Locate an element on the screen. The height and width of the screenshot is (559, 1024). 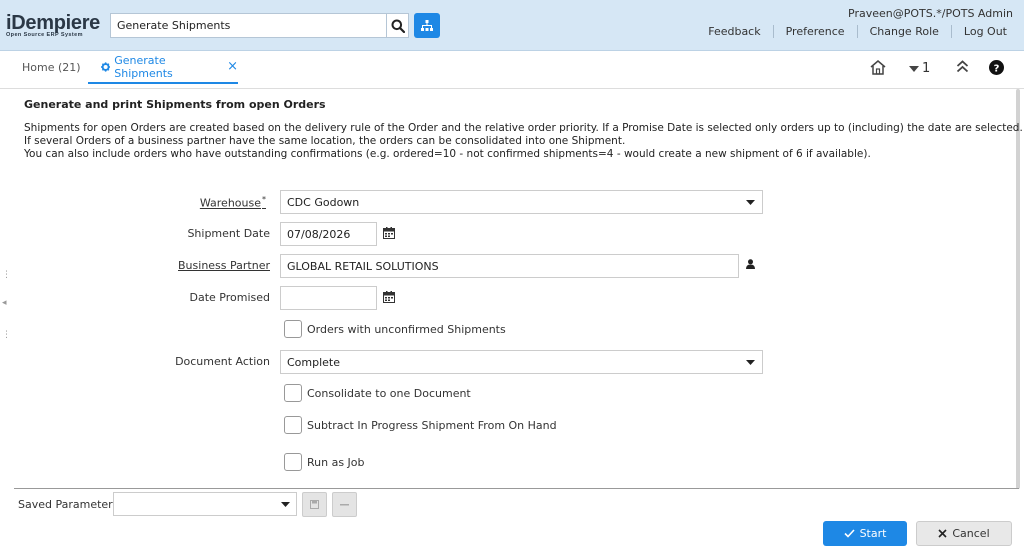
idempiere-logo: iDempiere Open Source ERP System is located at coordinates (57, 26).